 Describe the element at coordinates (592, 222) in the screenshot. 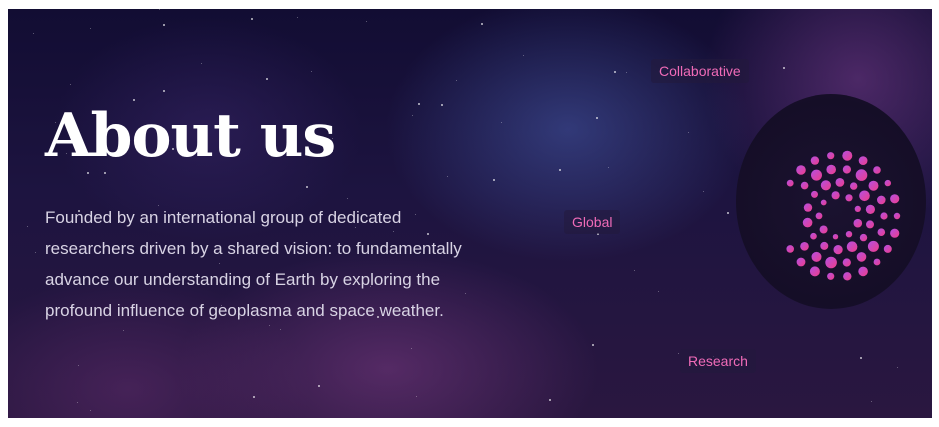

I see `global-tag: Global` at that location.